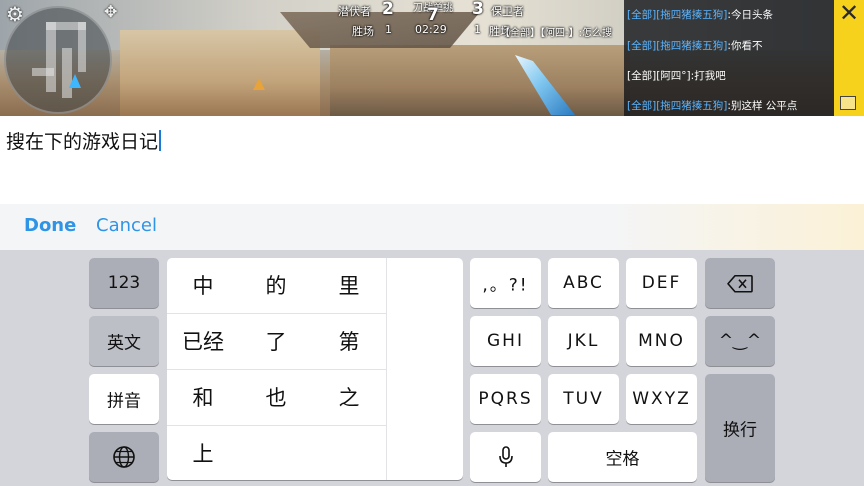  I want to click on numbers-key: 123, so click(124, 283).